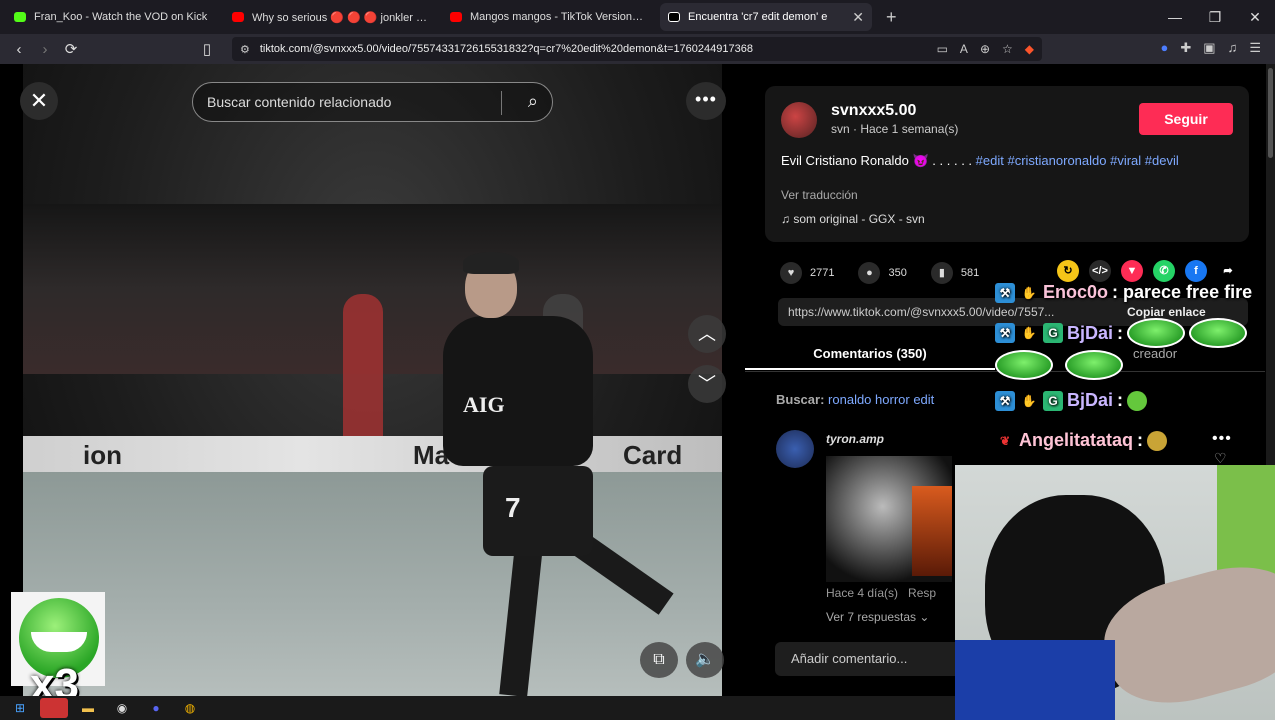  I want to click on repost-icon: ↻, so click(1068, 271).